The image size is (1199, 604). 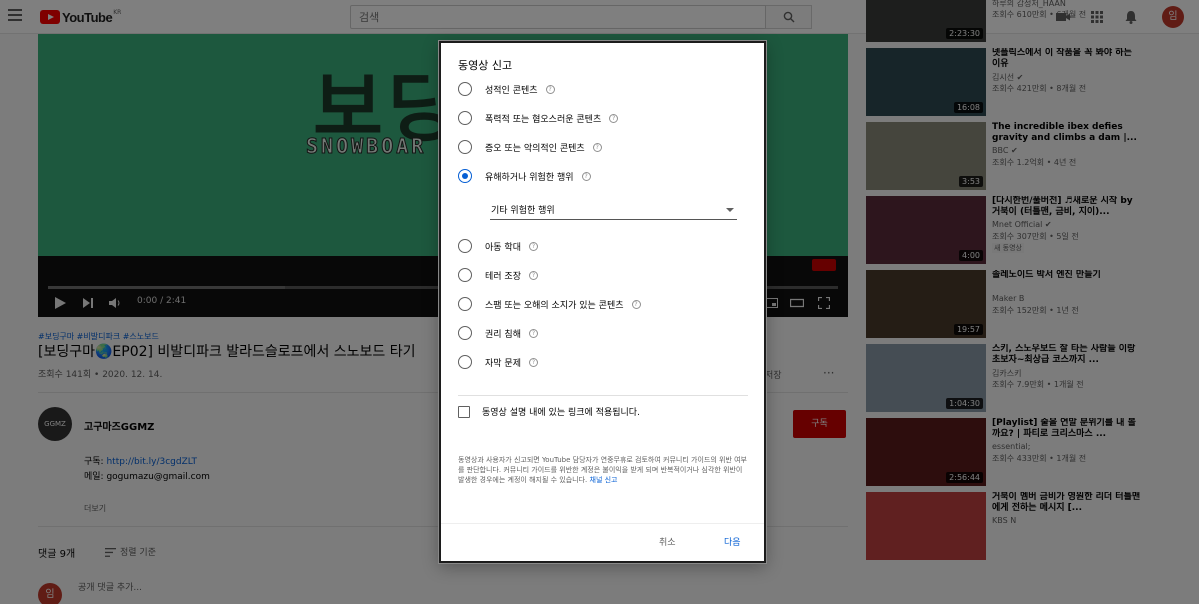 I want to click on report-reason-option: 성적인 콘텐츠?, so click(x=506, y=89).